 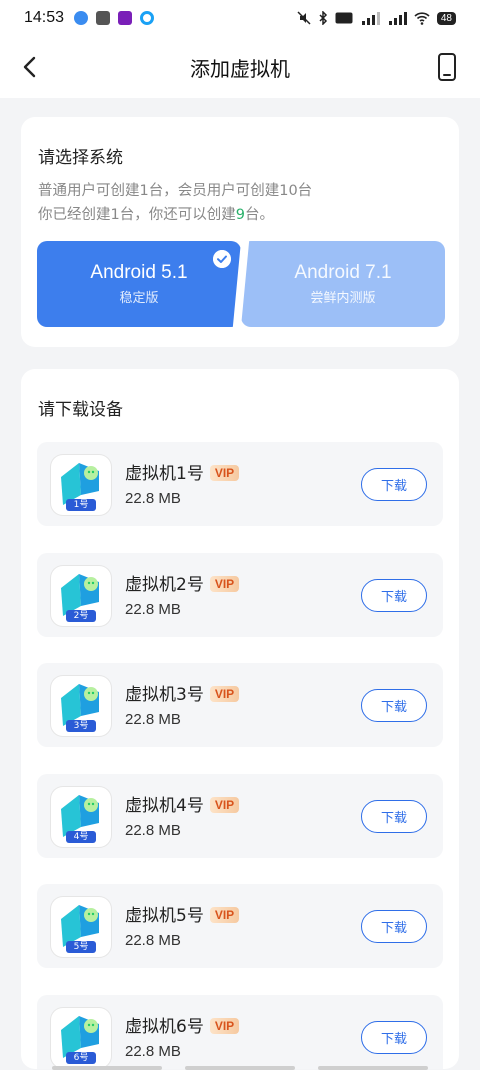 I want to click on vm-number-badge: 4号, so click(x=81, y=837).